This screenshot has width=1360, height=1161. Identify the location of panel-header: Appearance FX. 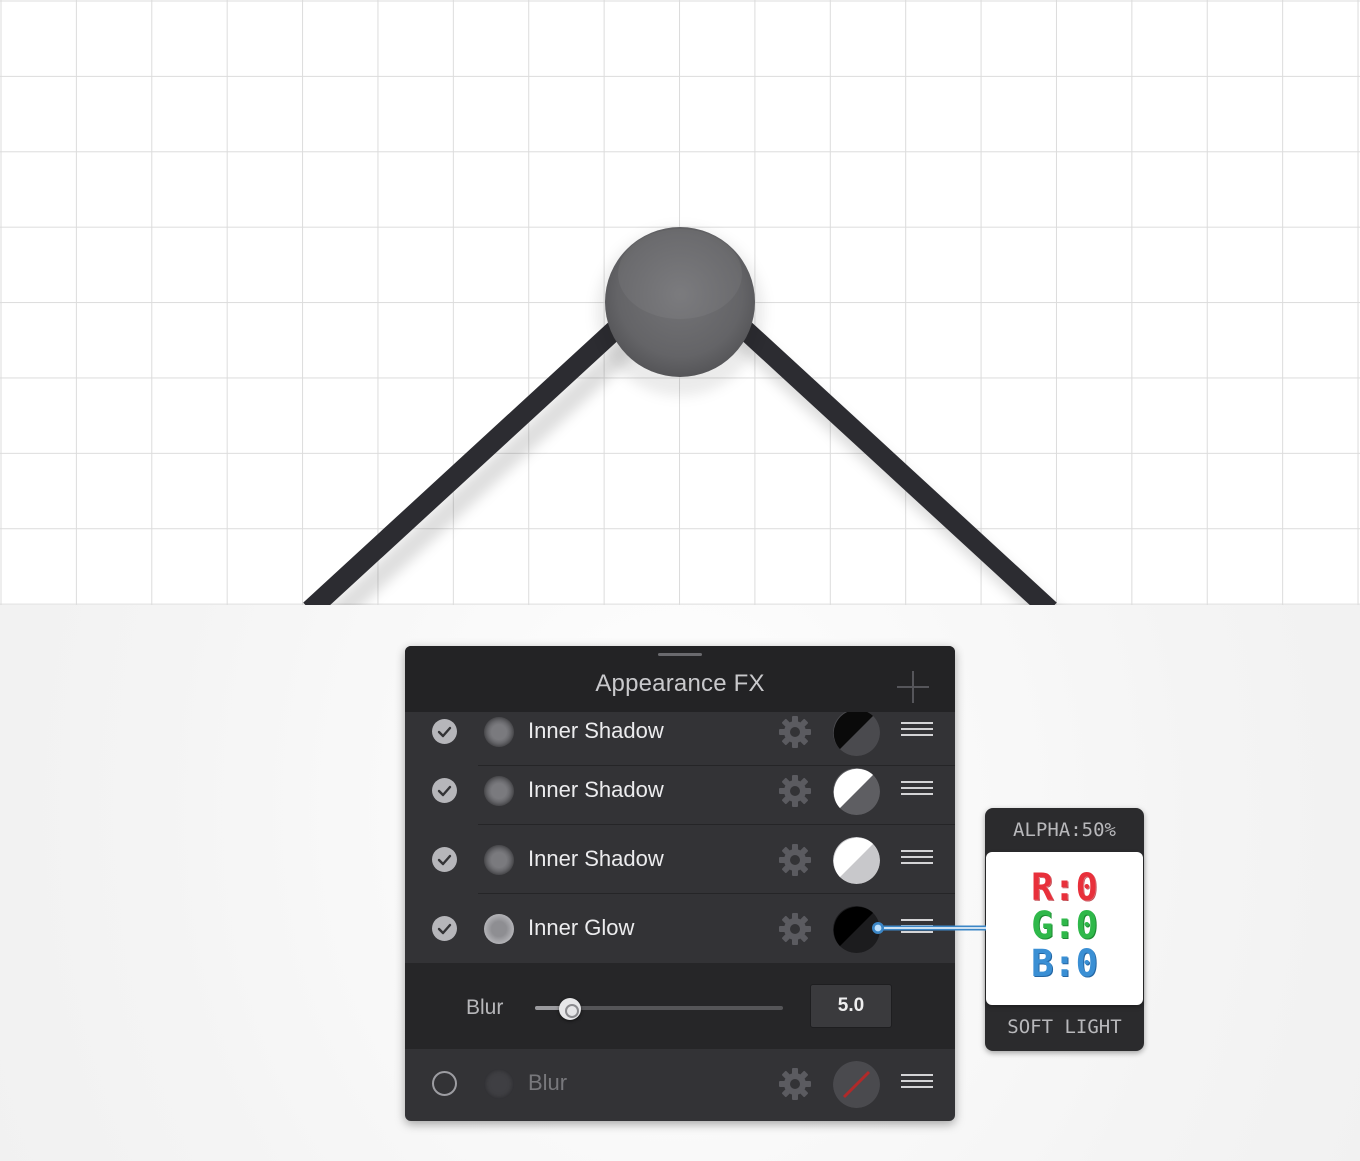
(680, 679).